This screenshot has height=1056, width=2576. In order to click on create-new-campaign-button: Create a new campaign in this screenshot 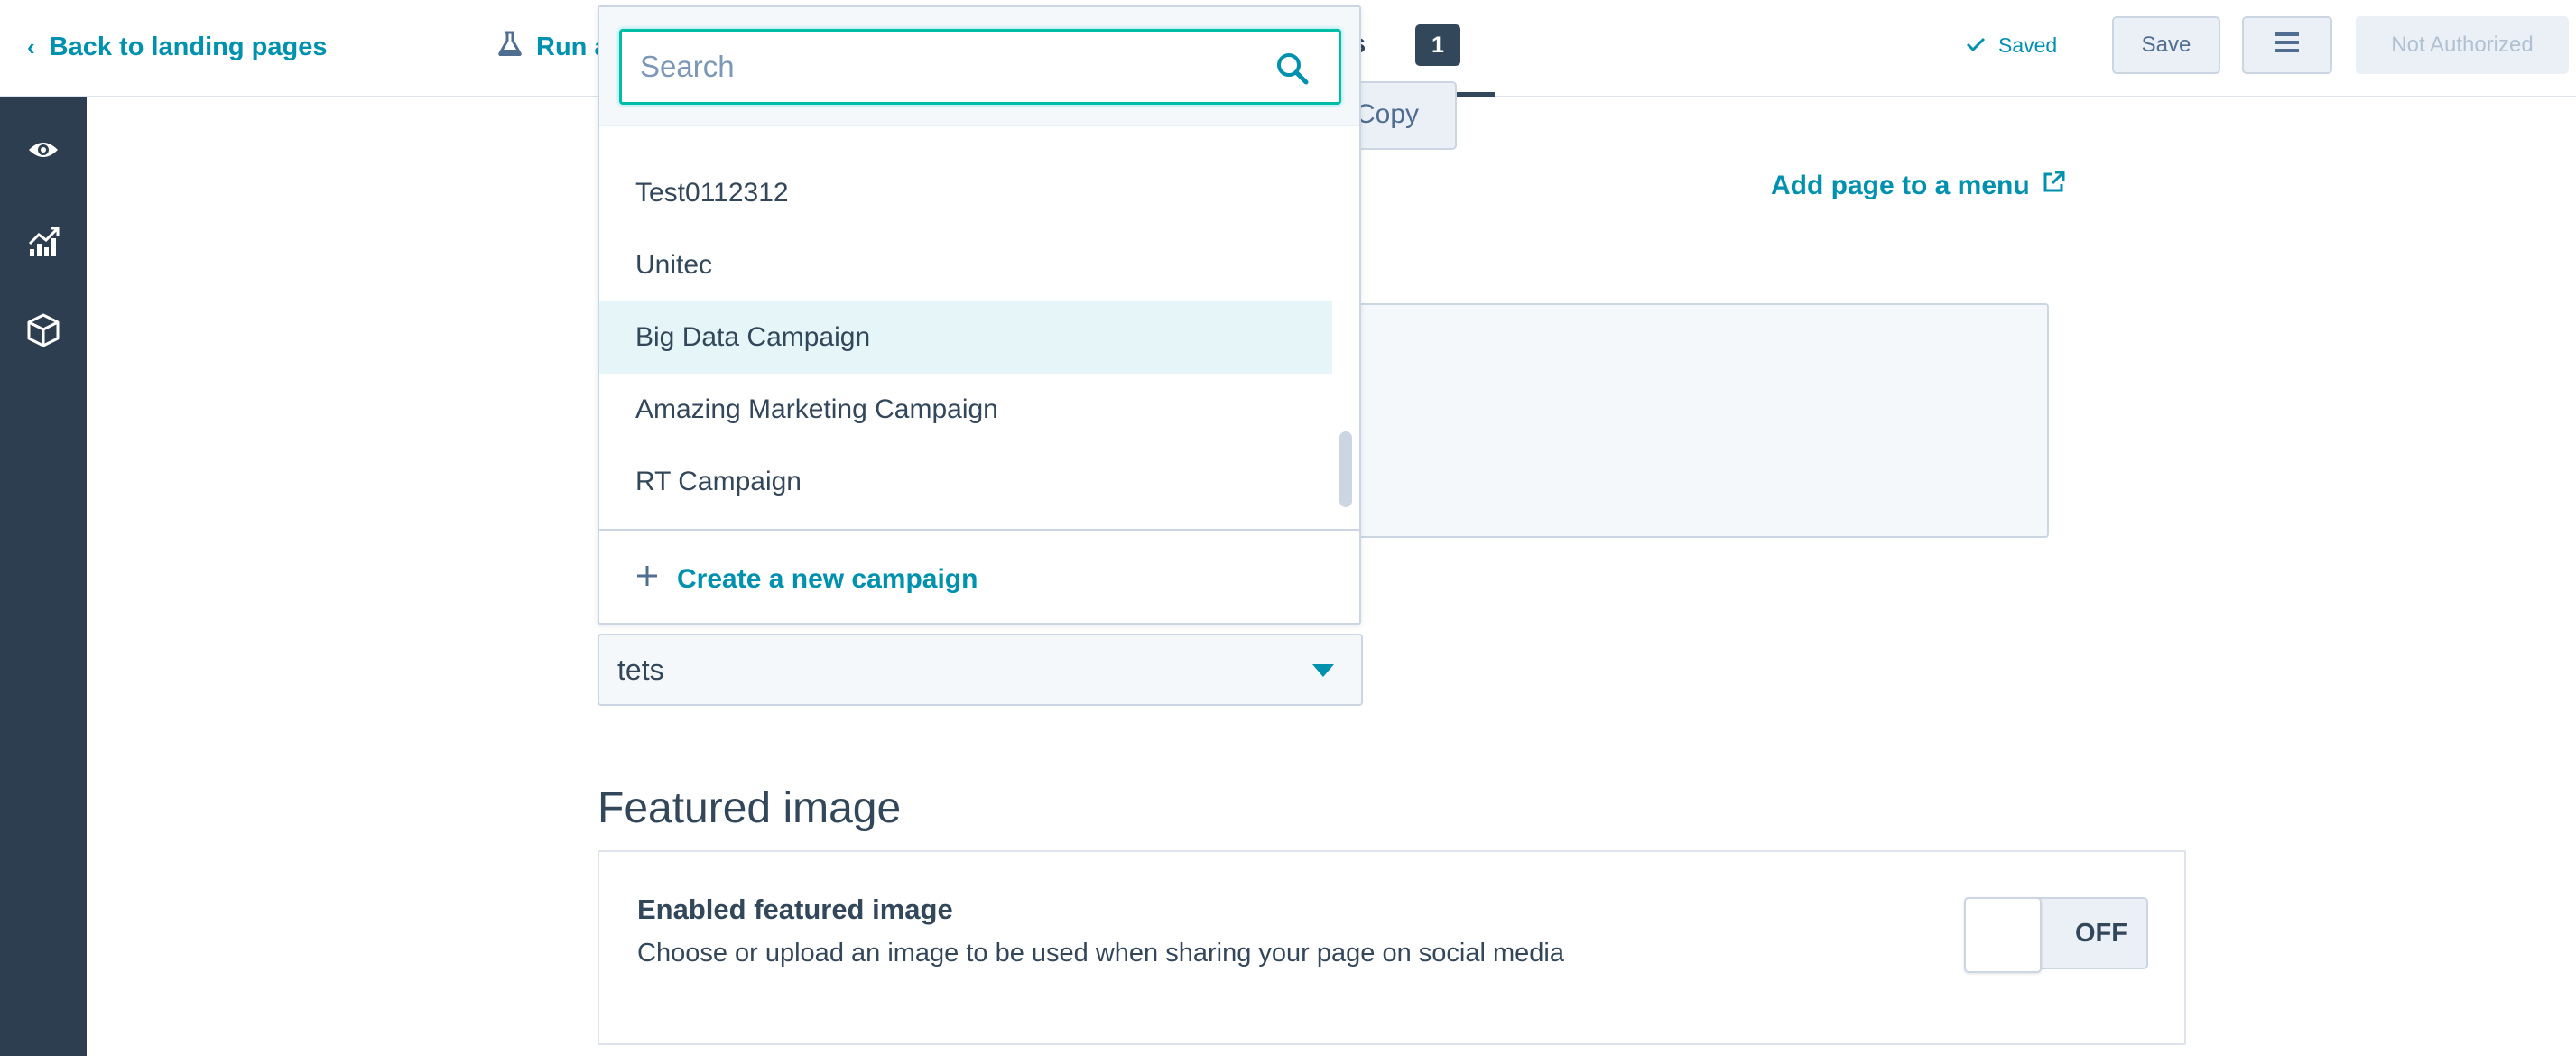, I will do `click(806, 579)`.